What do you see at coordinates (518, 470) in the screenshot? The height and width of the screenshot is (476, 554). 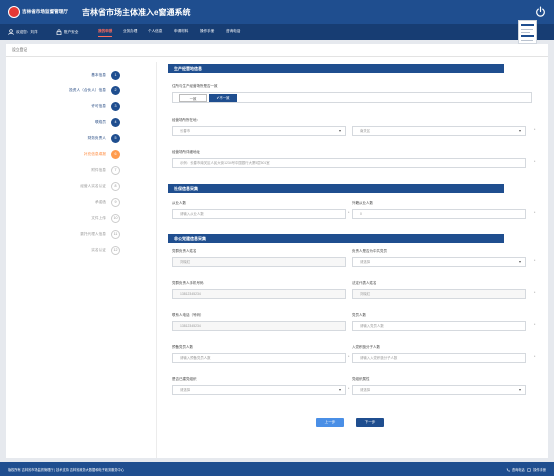 I see `footer-phone-link: 咨询电话` at bounding box center [518, 470].